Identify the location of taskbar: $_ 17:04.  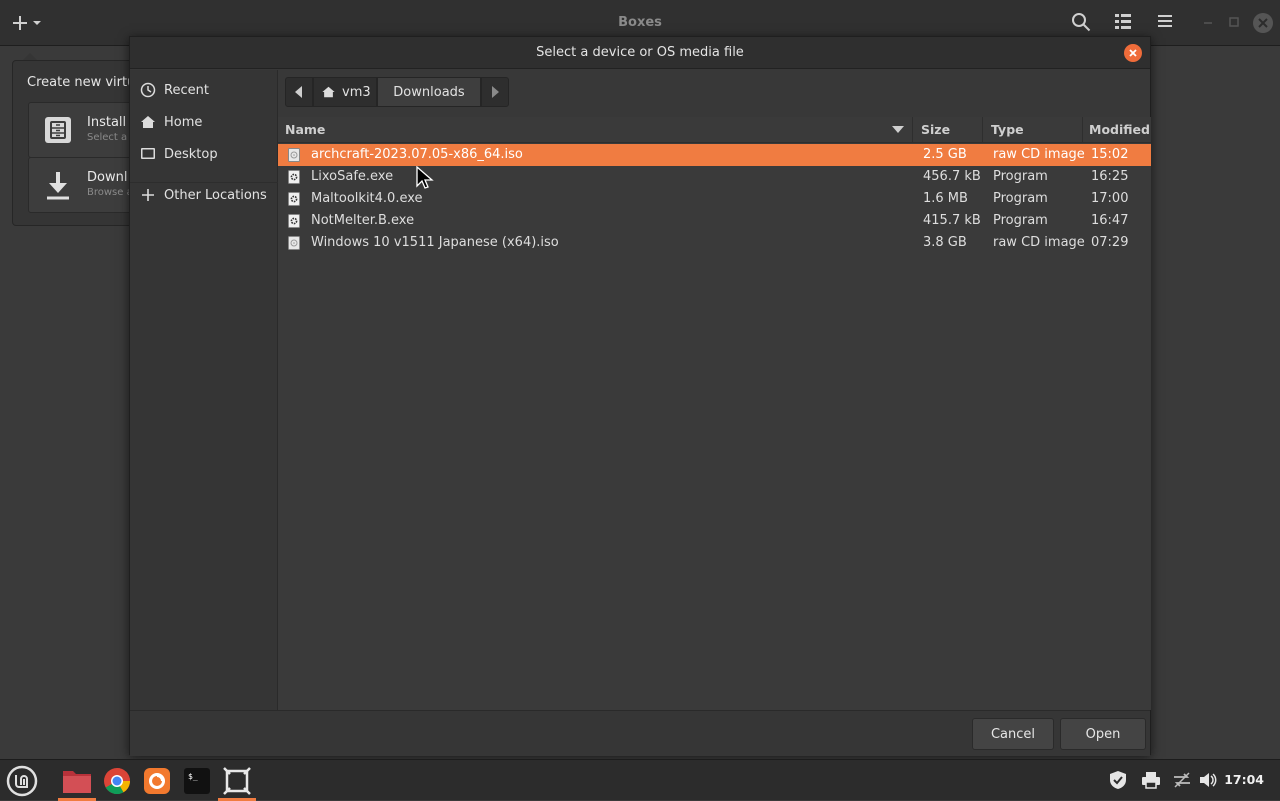
(640, 780).